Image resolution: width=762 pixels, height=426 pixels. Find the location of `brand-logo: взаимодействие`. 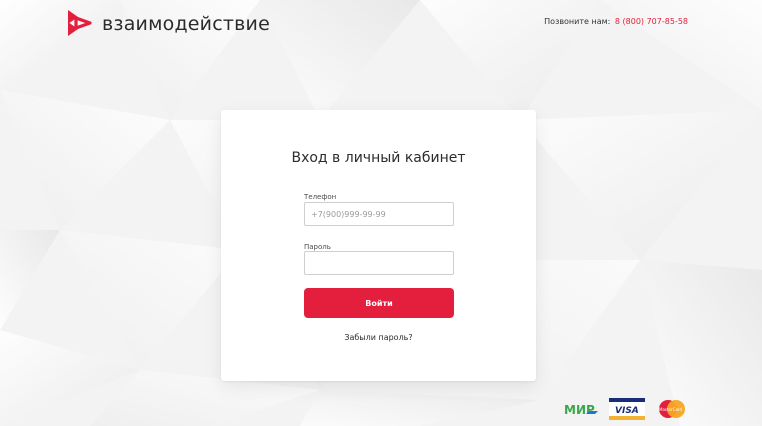

brand-logo: взаимодействие is located at coordinates (168, 23).